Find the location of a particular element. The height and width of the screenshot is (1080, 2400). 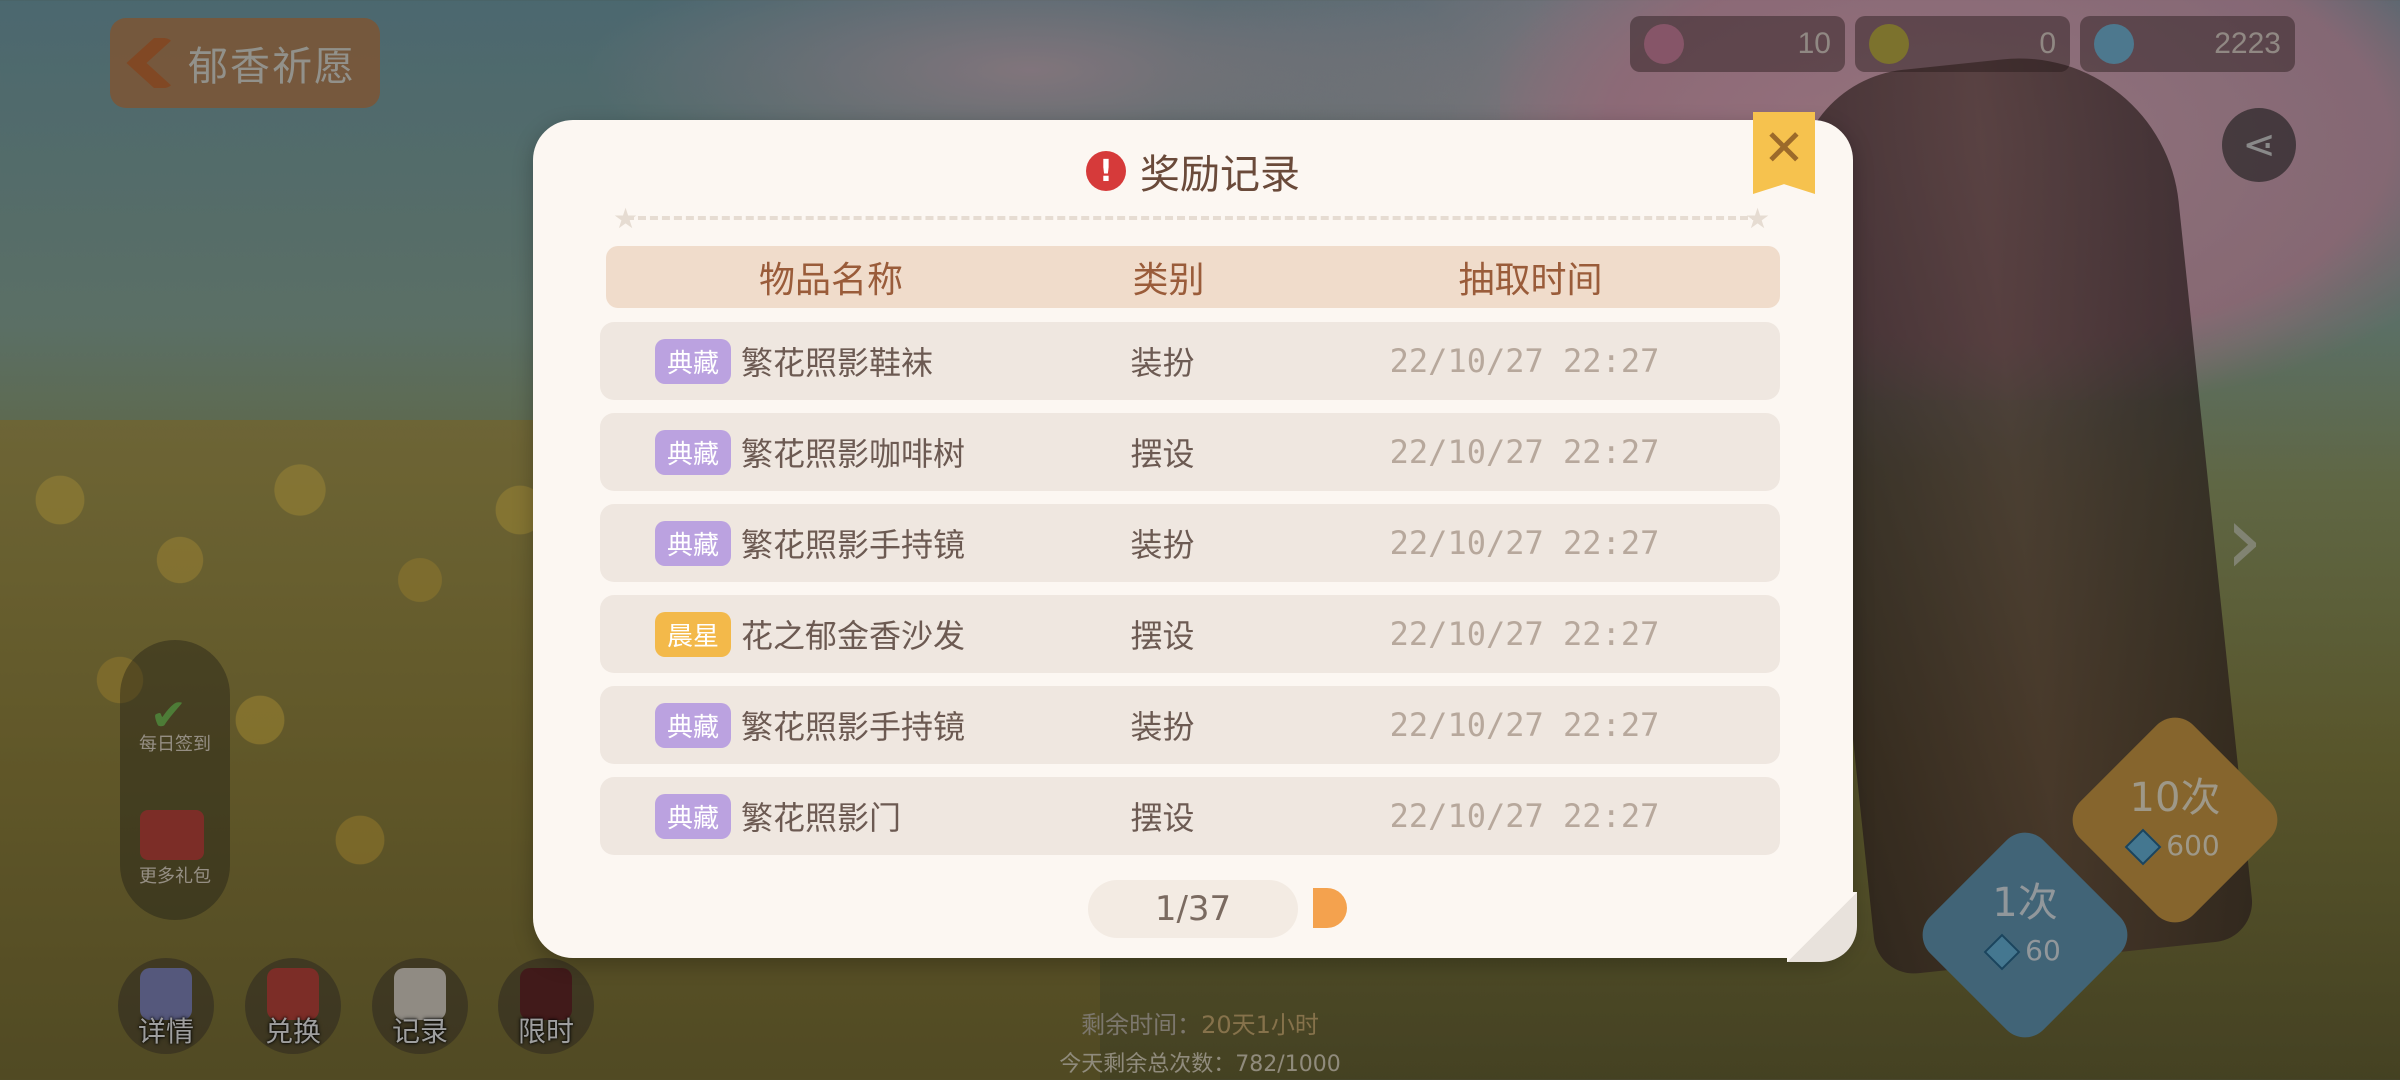

dialog-title-text: 奖励记录 is located at coordinates (1220, 175).